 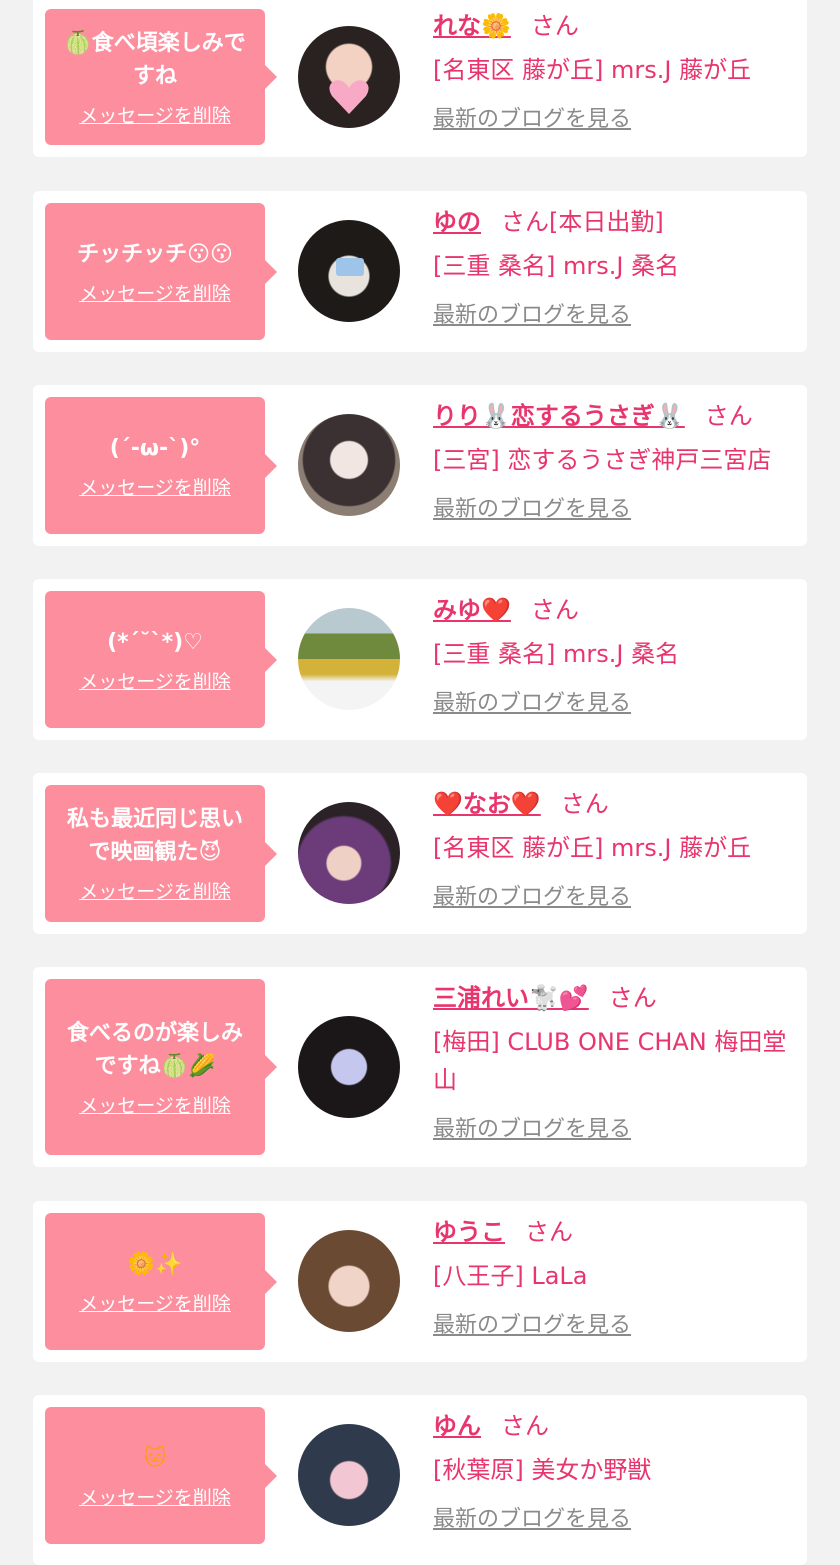 I want to click on profile-info: みゆ❤️ さん [三重 桑名] mrs.J 桑名 最新のブログを見る, so click(x=613, y=654).